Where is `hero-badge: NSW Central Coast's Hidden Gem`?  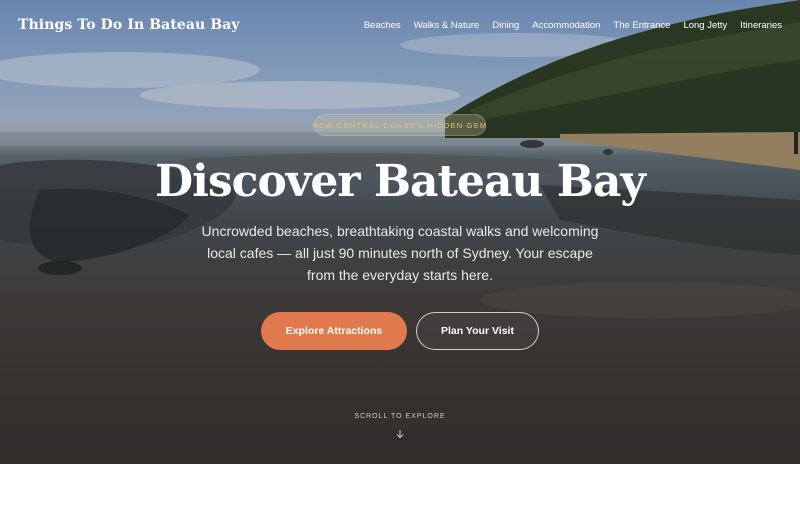
hero-badge: NSW Central Coast's Hidden Gem is located at coordinates (399, 125).